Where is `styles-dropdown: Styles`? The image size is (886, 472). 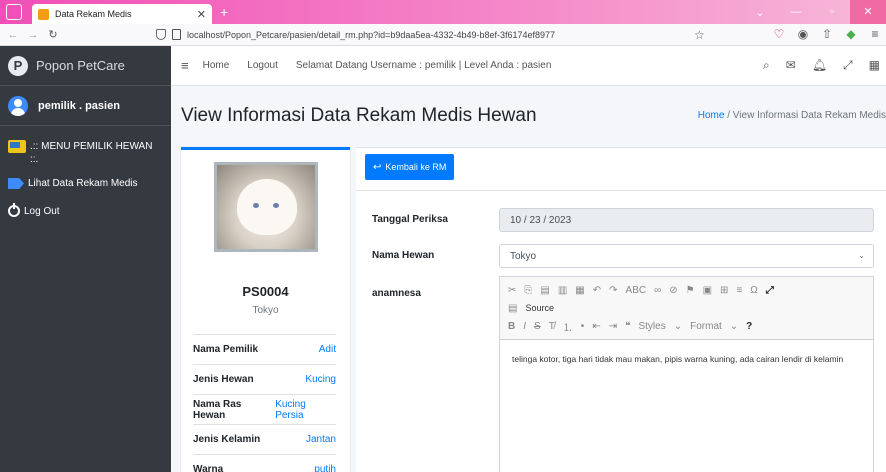 styles-dropdown: Styles is located at coordinates (651, 326).